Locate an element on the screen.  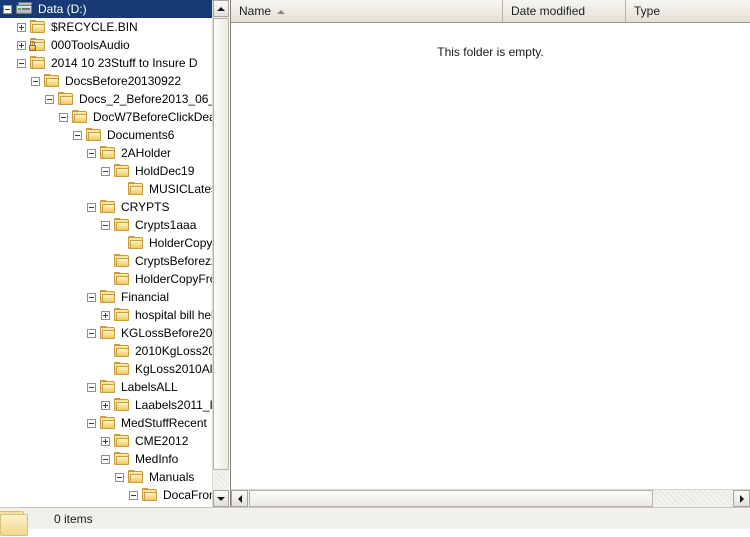
tree-item: Docs_2_Before2013_06_03 is located at coordinates (106, 99).